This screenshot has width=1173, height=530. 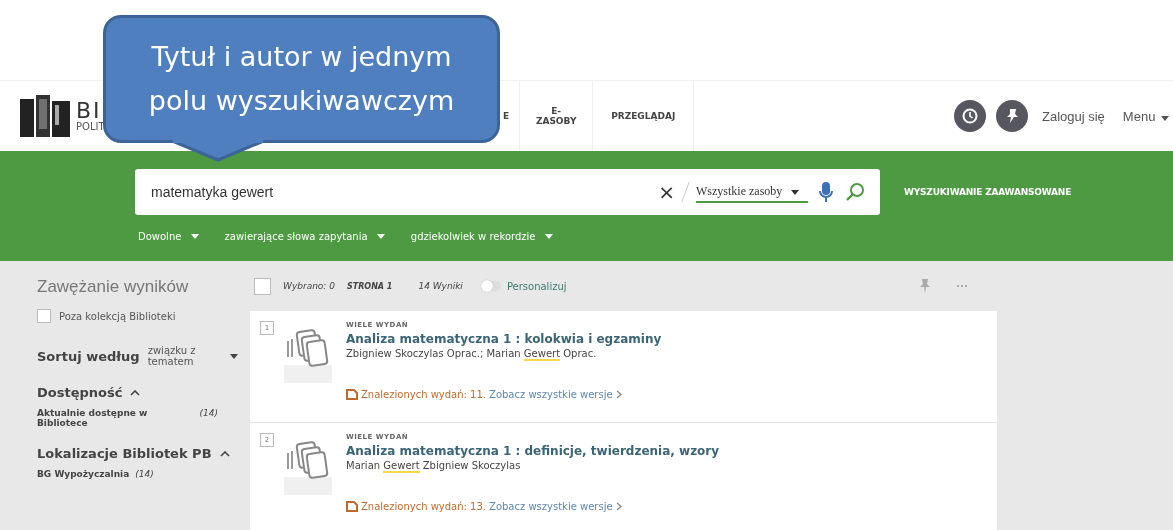 What do you see at coordinates (90, 127) in the screenshot?
I see `library-subtitle: POLIT` at bounding box center [90, 127].